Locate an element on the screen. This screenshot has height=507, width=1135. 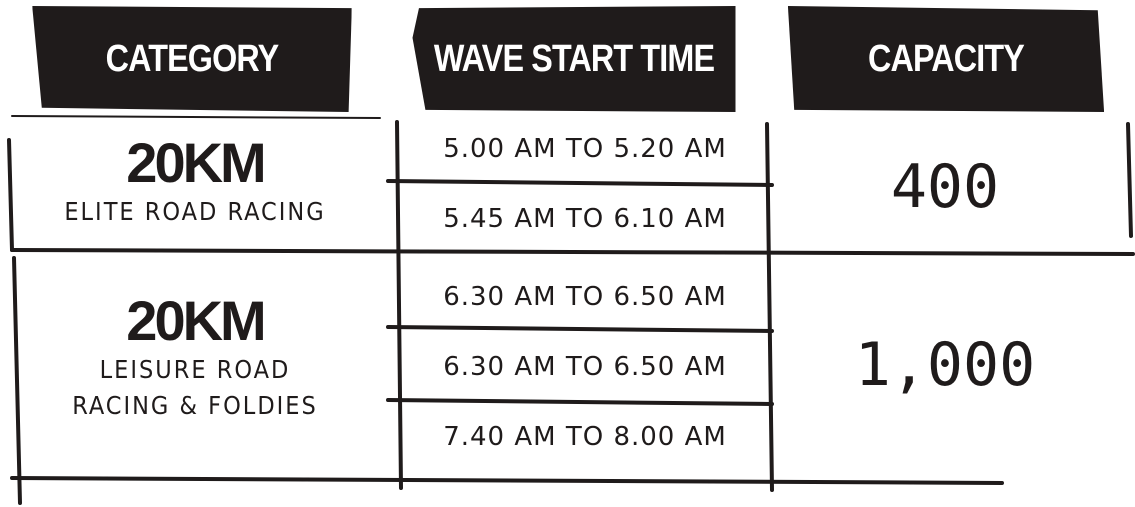
row-2-wave-1: 6.30 AM TO 6.50 AM is located at coordinates (585, 297).